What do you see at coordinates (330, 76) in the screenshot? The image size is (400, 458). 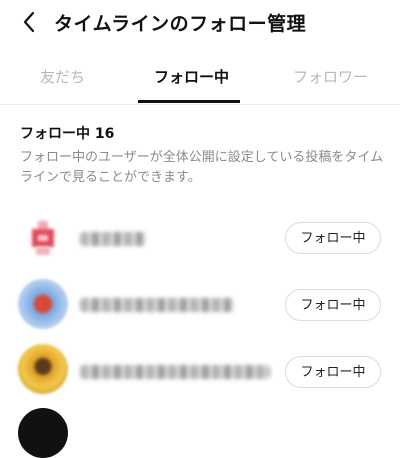 I see `tab-followers: フォロワー` at bounding box center [330, 76].